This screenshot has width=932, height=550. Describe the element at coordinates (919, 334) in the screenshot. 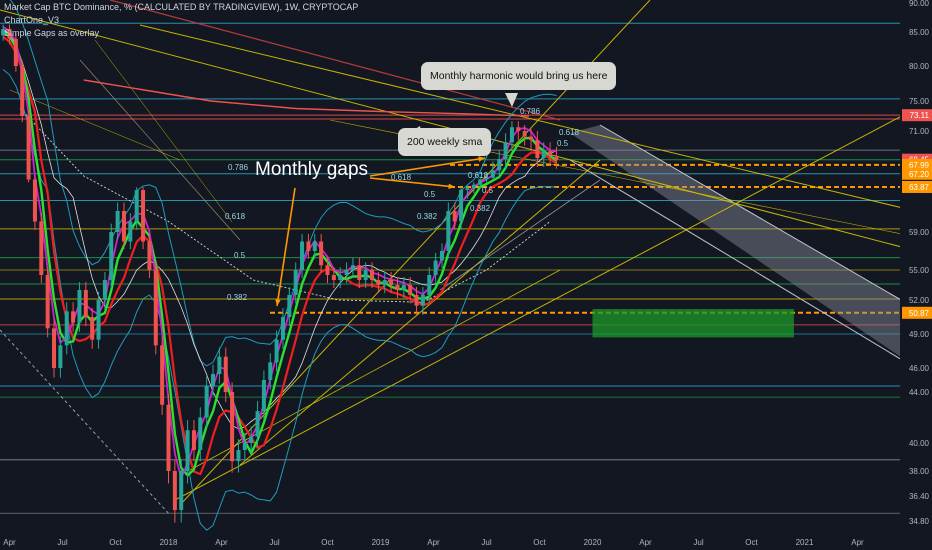

I see `y-tick-label-10: 49.00` at that location.